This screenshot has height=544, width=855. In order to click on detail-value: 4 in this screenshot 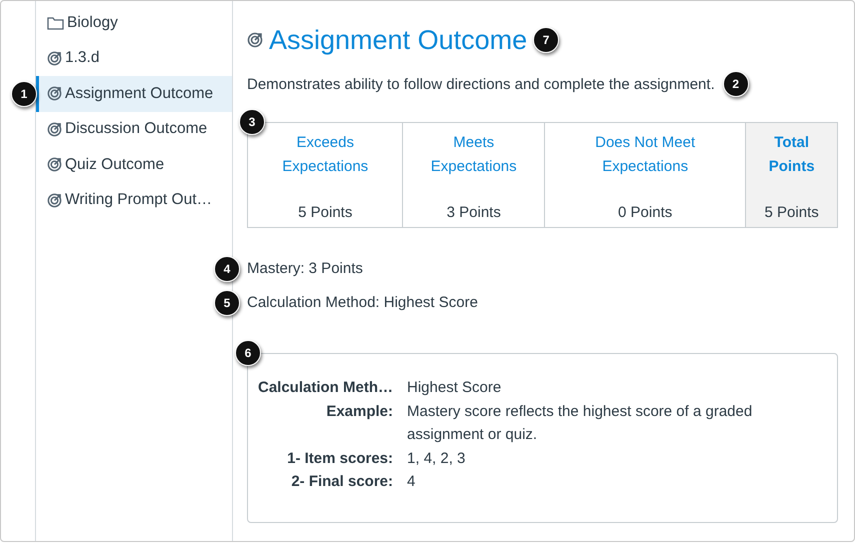, I will do `click(411, 482)`.